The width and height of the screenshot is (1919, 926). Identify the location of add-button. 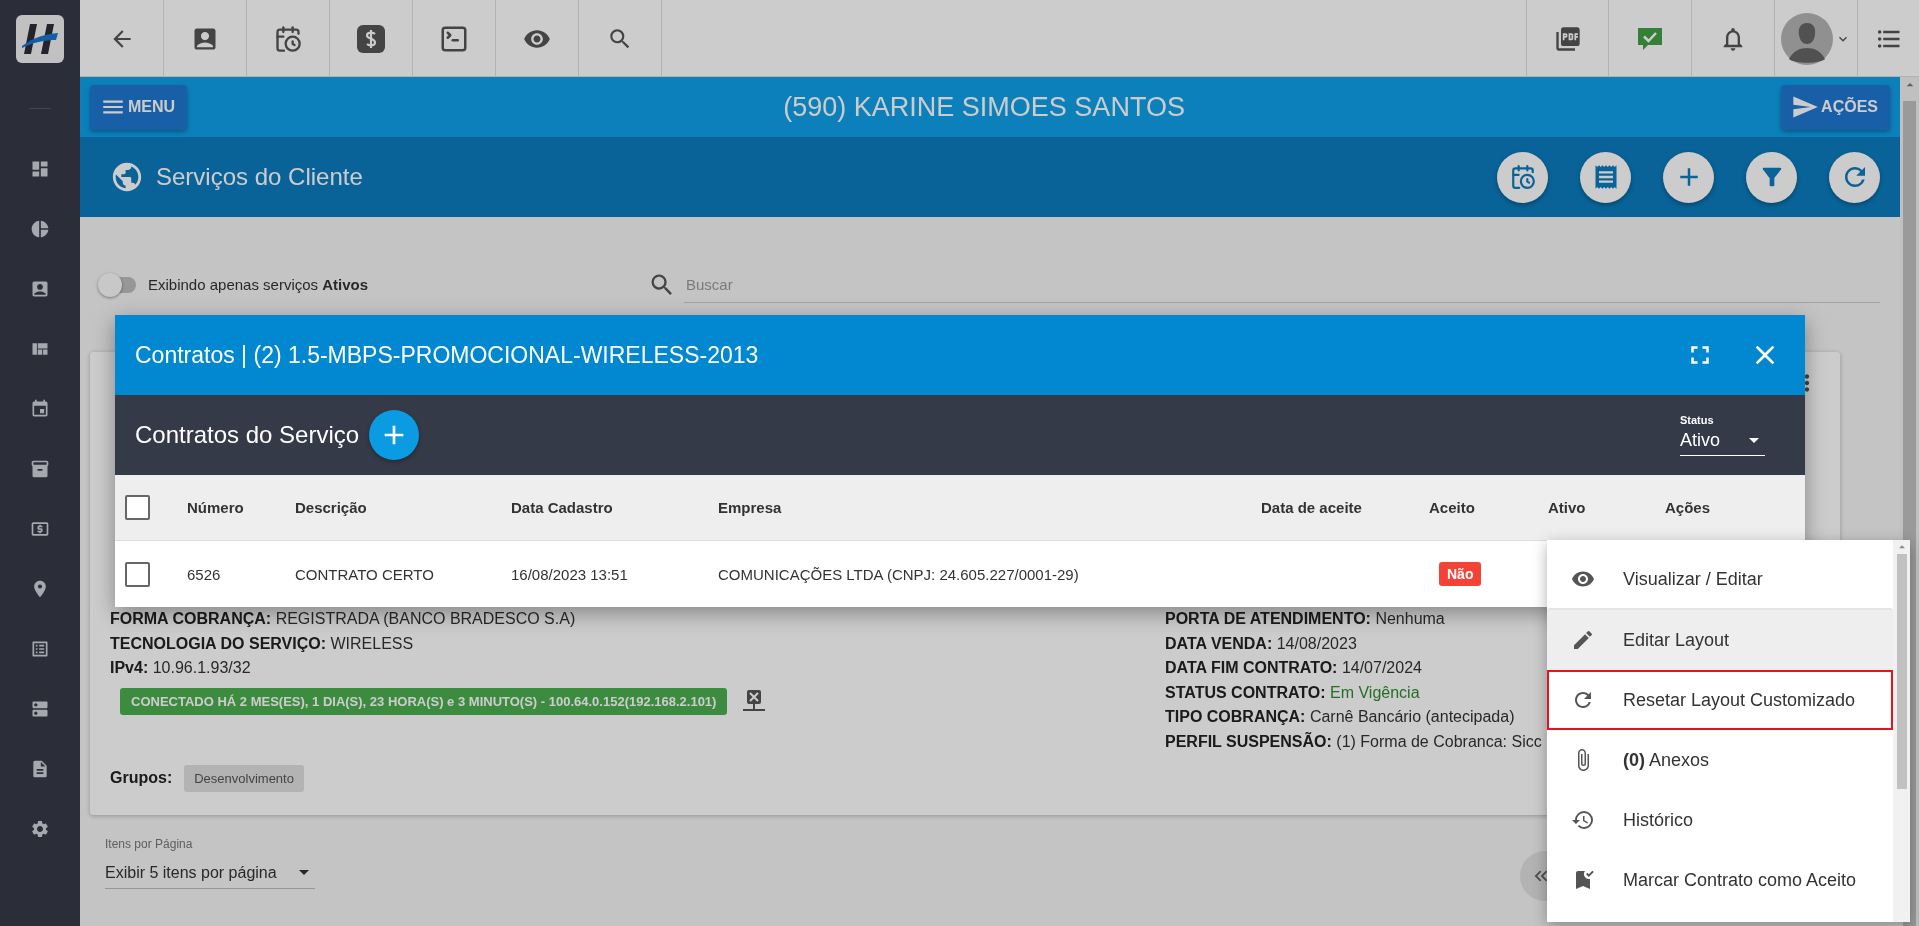
(1688, 177).